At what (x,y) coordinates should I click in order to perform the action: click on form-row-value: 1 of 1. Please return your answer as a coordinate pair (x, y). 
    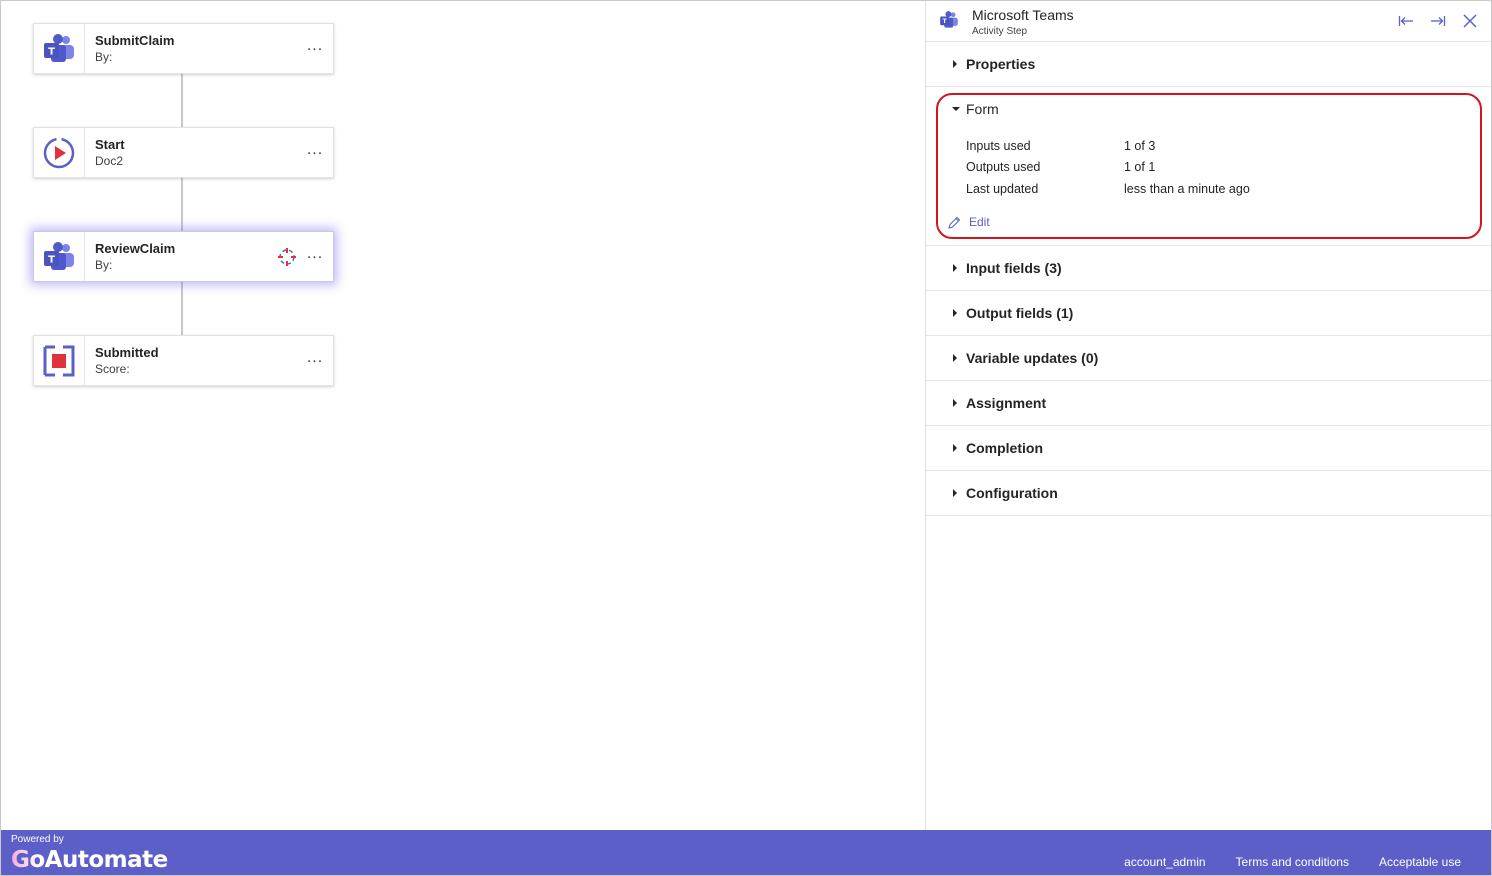
    Looking at the image, I should click on (1140, 167).